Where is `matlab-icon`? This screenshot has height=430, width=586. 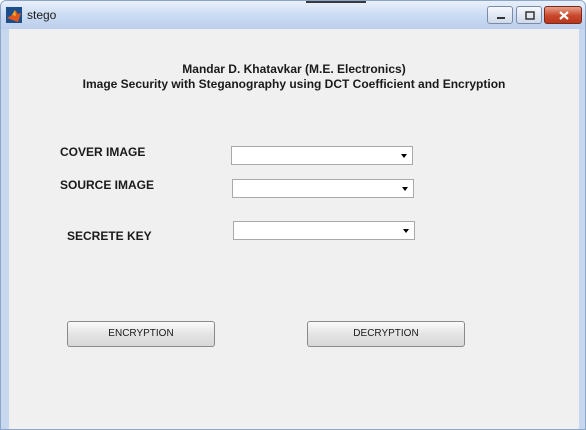 matlab-icon is located at coordinates (14, 15).